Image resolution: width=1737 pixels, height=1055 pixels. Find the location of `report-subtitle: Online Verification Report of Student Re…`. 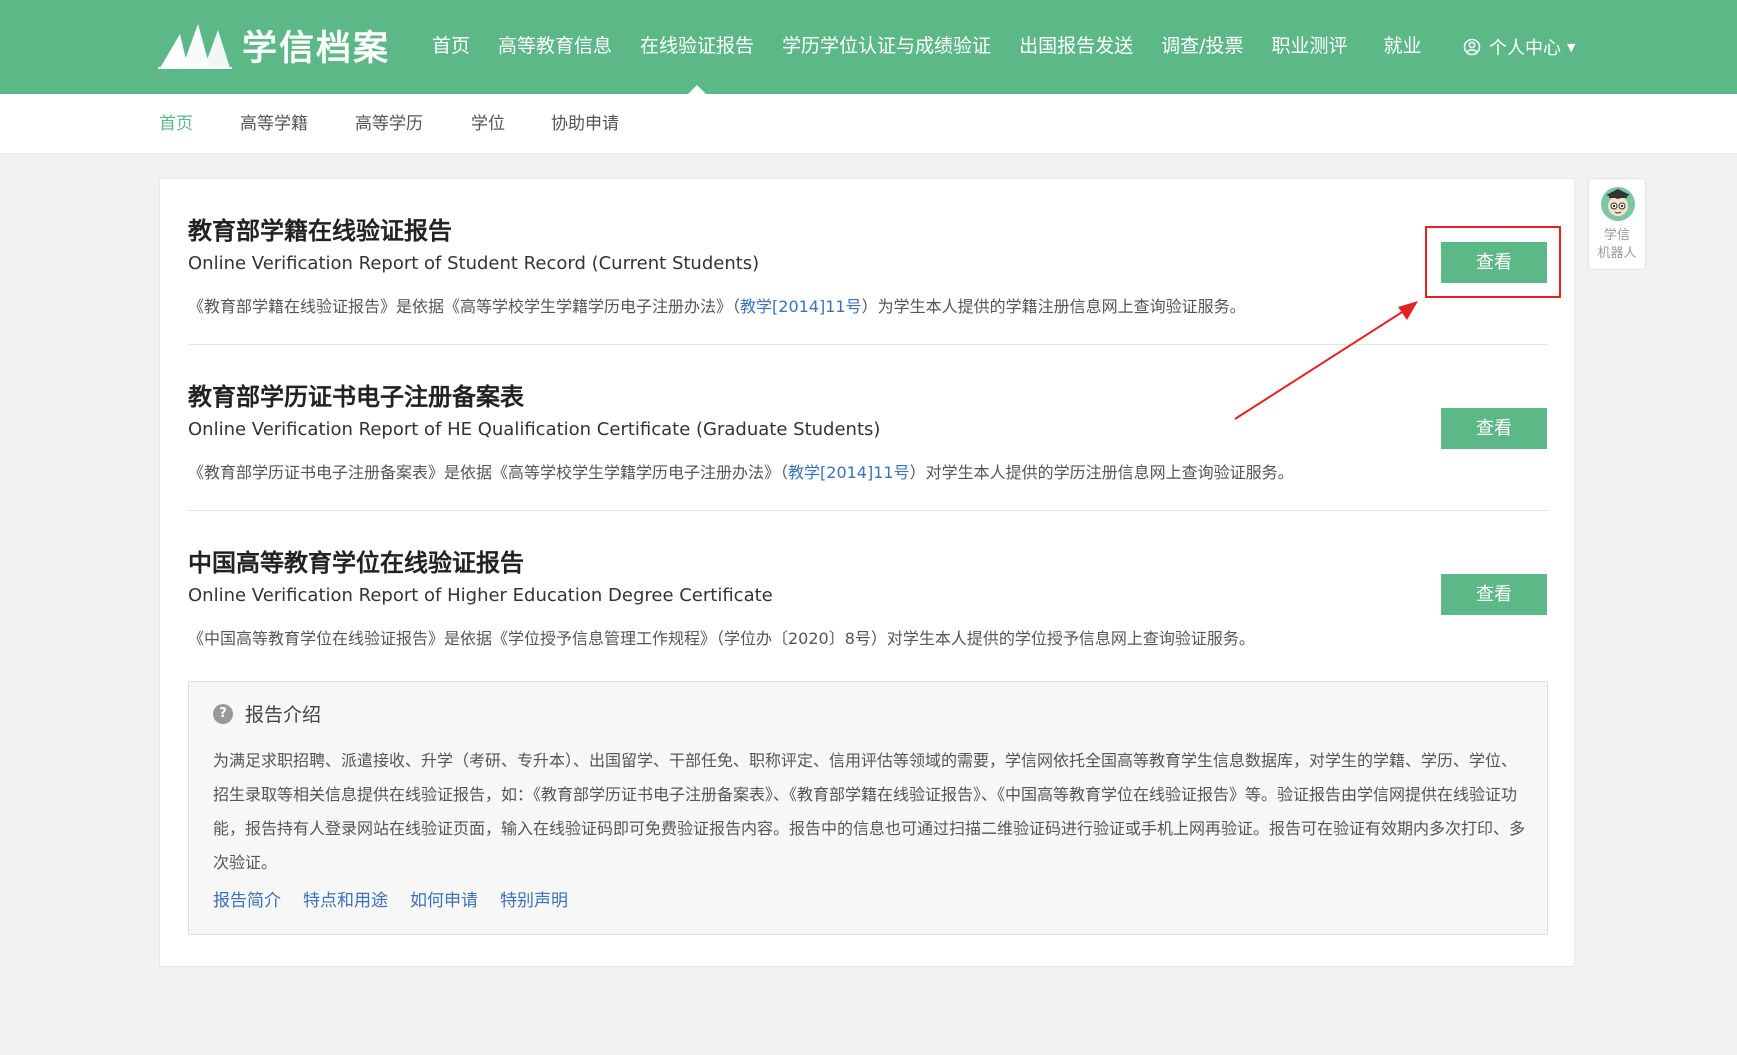

report-subtitle: Online Verification Report of Student Re… is located at coordinates (474, 263).